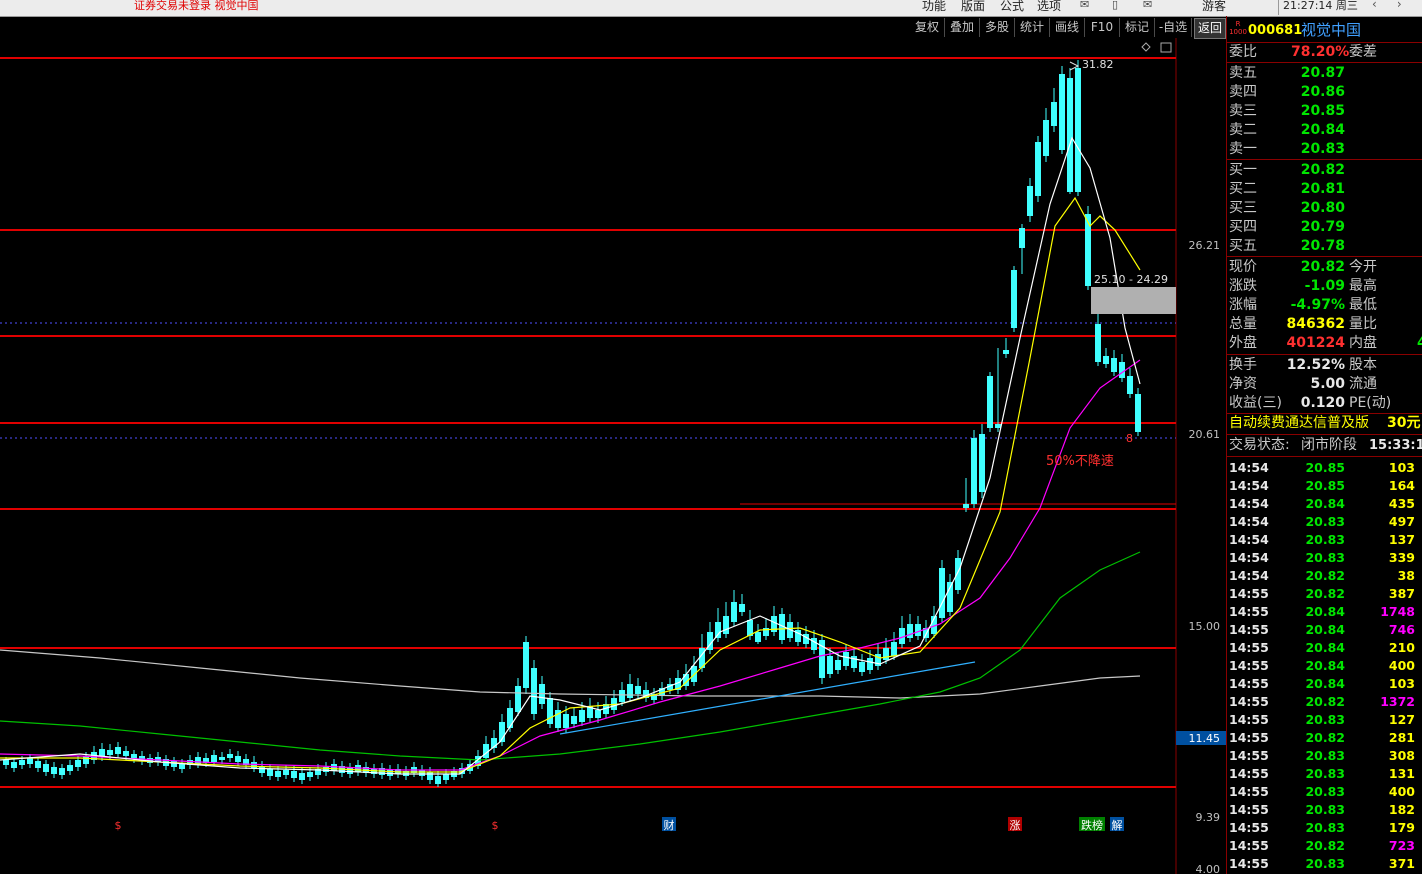 This screenshot has width=1422, height=874. What do you see at coordinates (1401, 665) in the screenshot?
I see `tick-volume: 400` at bounding box center [1401, 665].